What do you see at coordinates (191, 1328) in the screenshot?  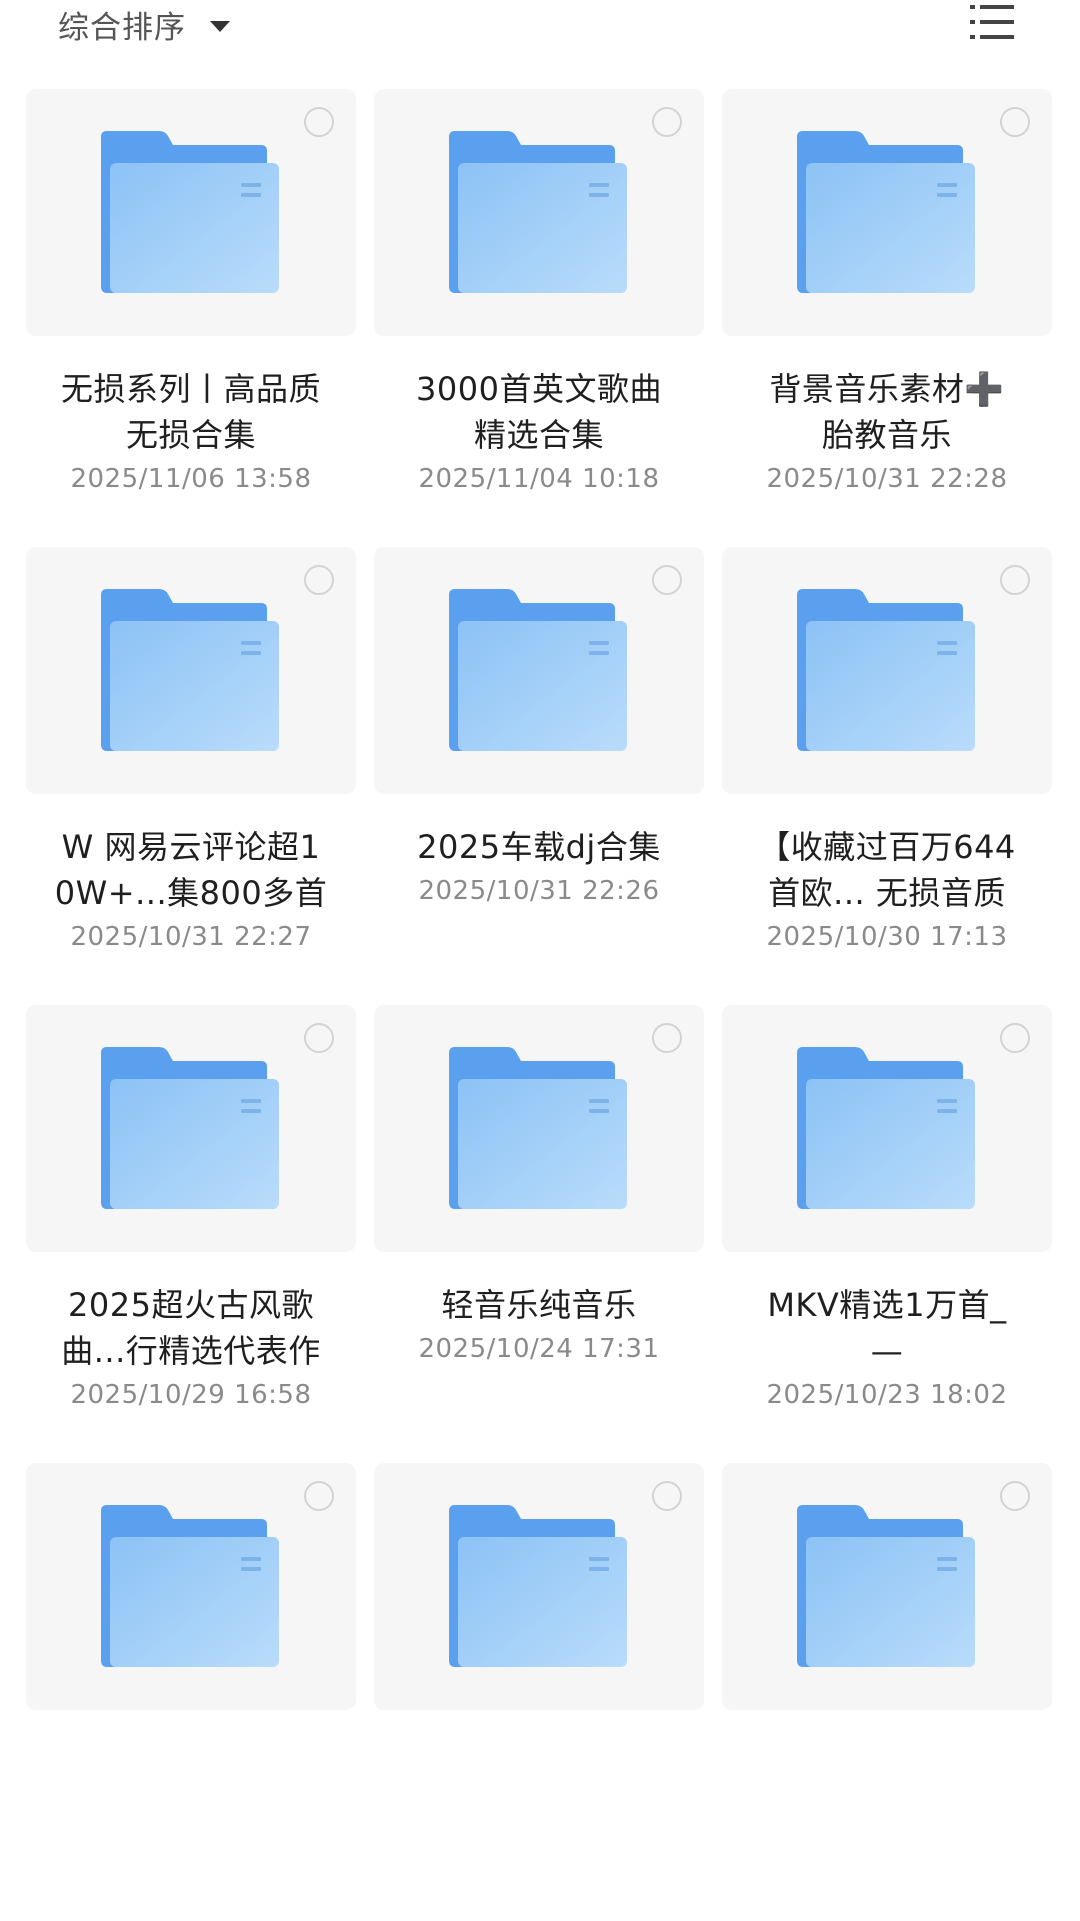 I see `folder-name: 2025超火古风歌 曲...行精选代表作` at bounding box center [191, 1328].